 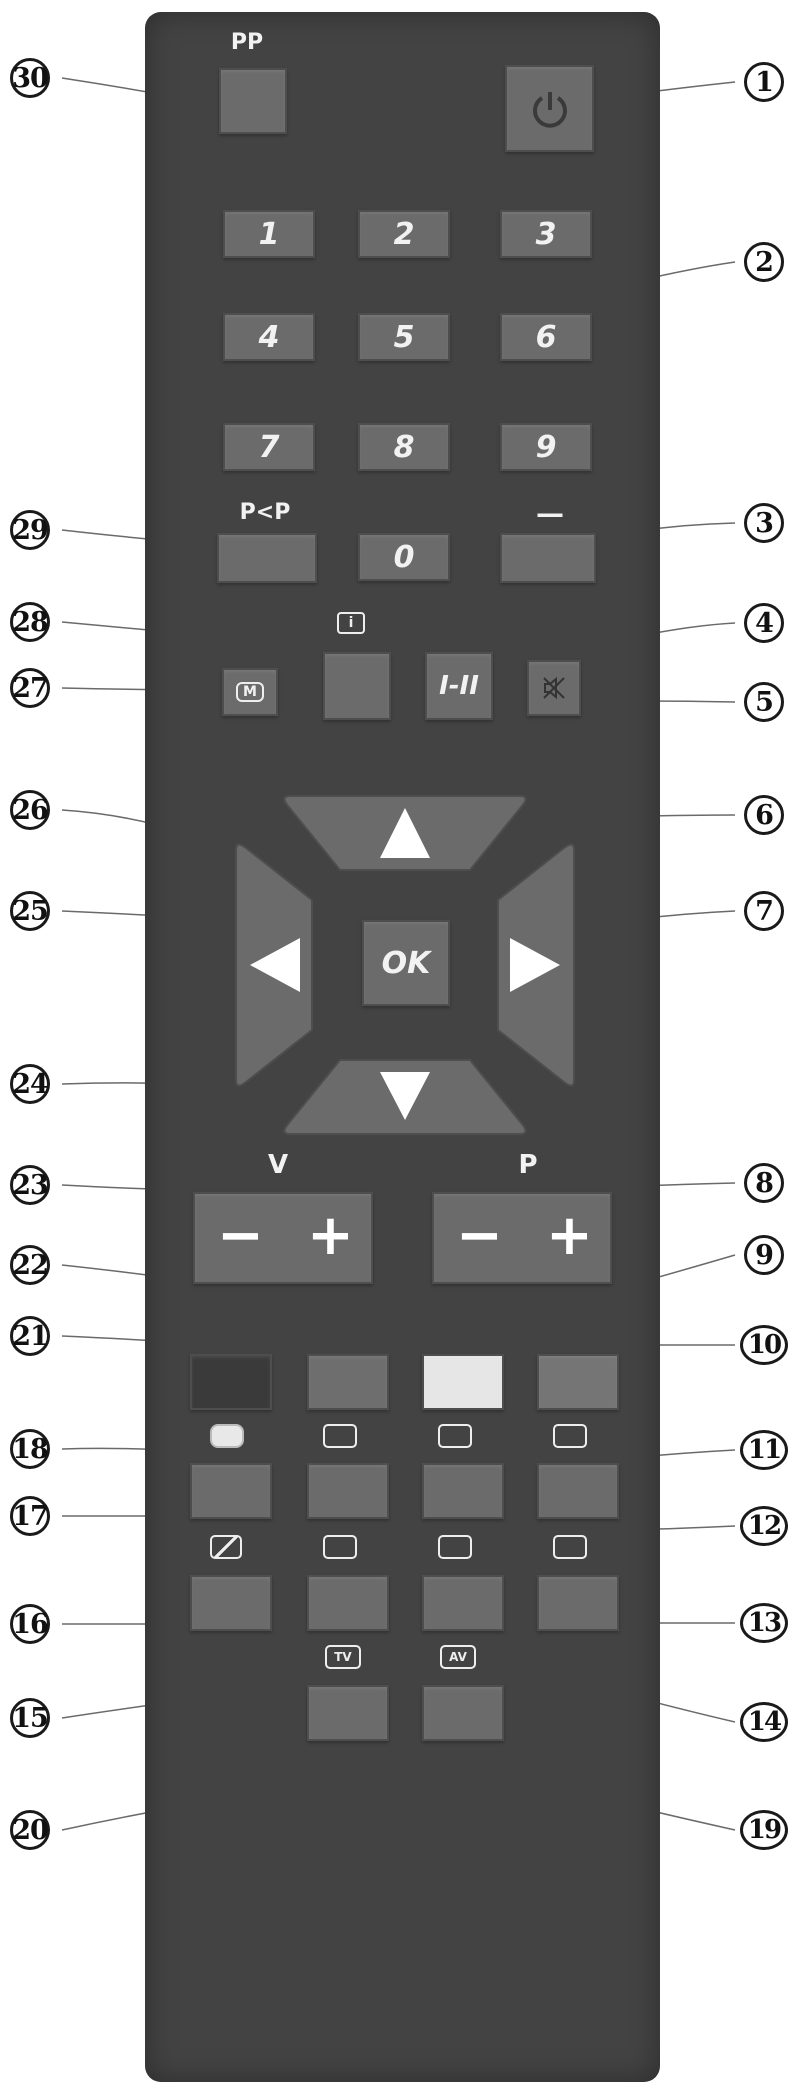 I want to click on av-button, so click(x=463, y=1713).